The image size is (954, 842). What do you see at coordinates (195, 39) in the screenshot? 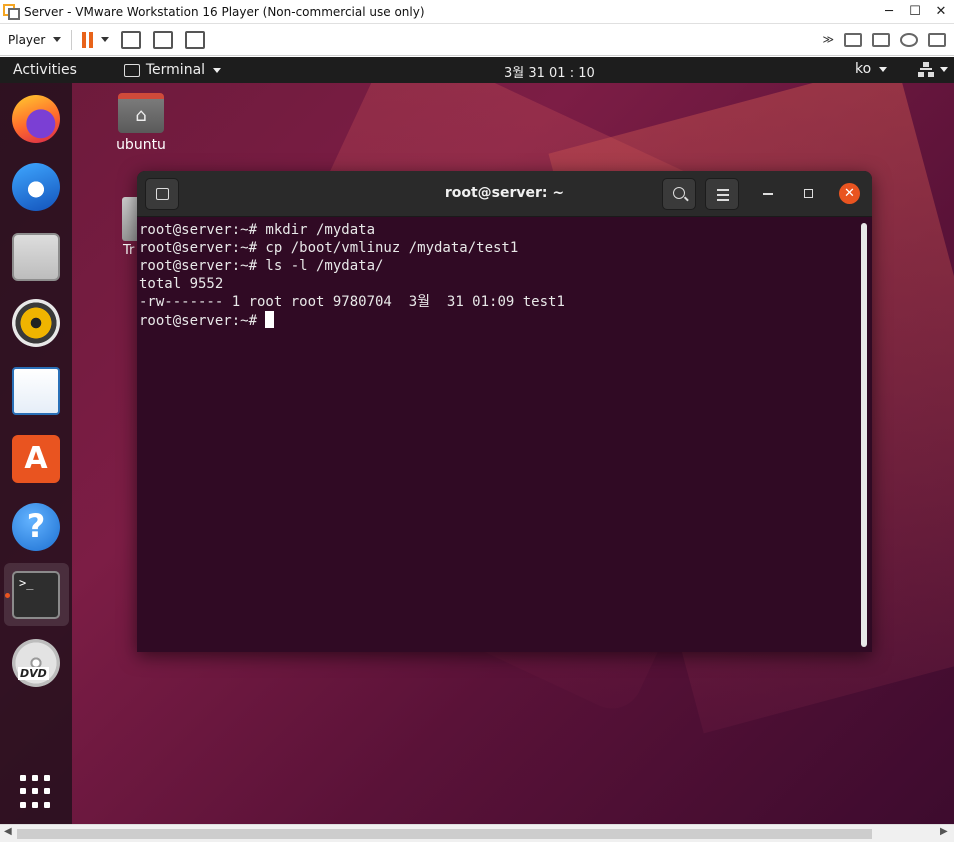
I see `unity-icon` at bounding box center [195, 39].